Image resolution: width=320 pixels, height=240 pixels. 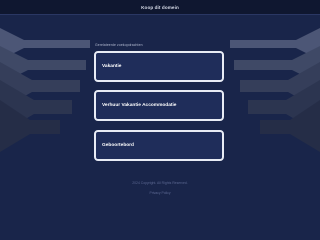 I want to click on related-link-label: Geboortebord, so click(x=118, y=145).